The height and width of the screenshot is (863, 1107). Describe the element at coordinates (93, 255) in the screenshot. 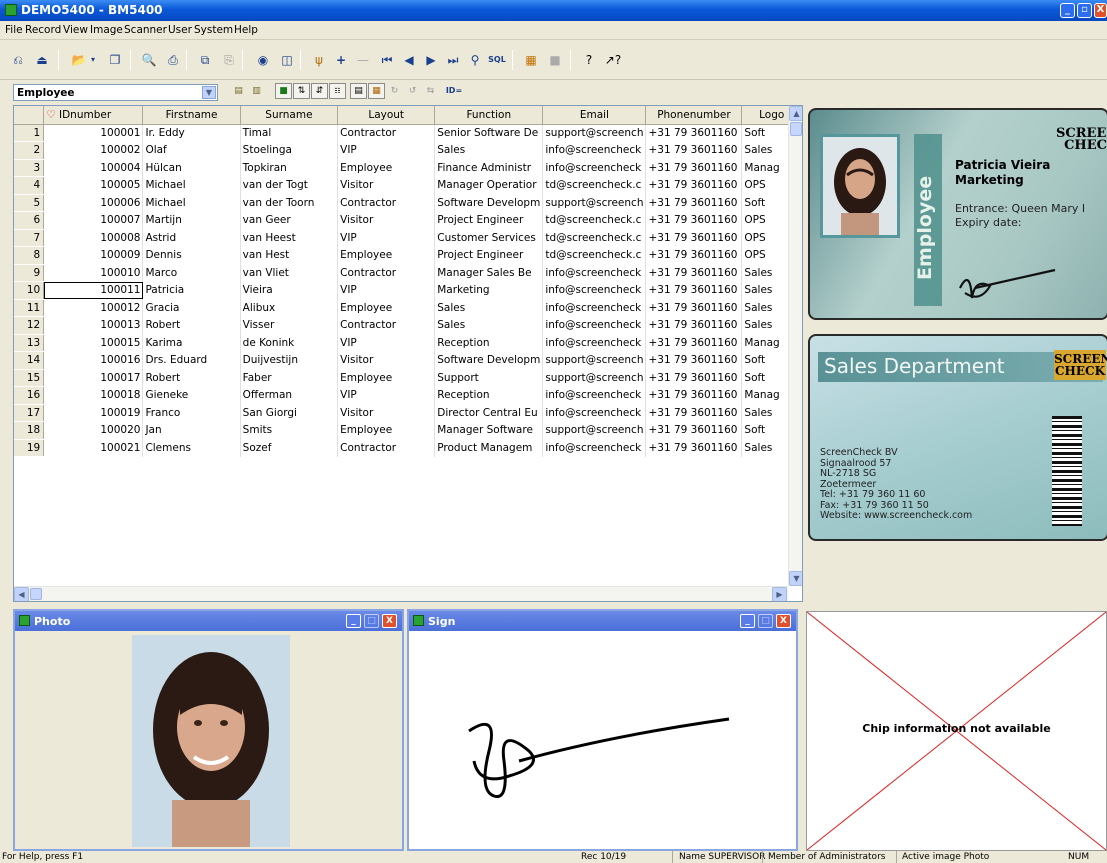

I see `table-cell: 100009` at that location.